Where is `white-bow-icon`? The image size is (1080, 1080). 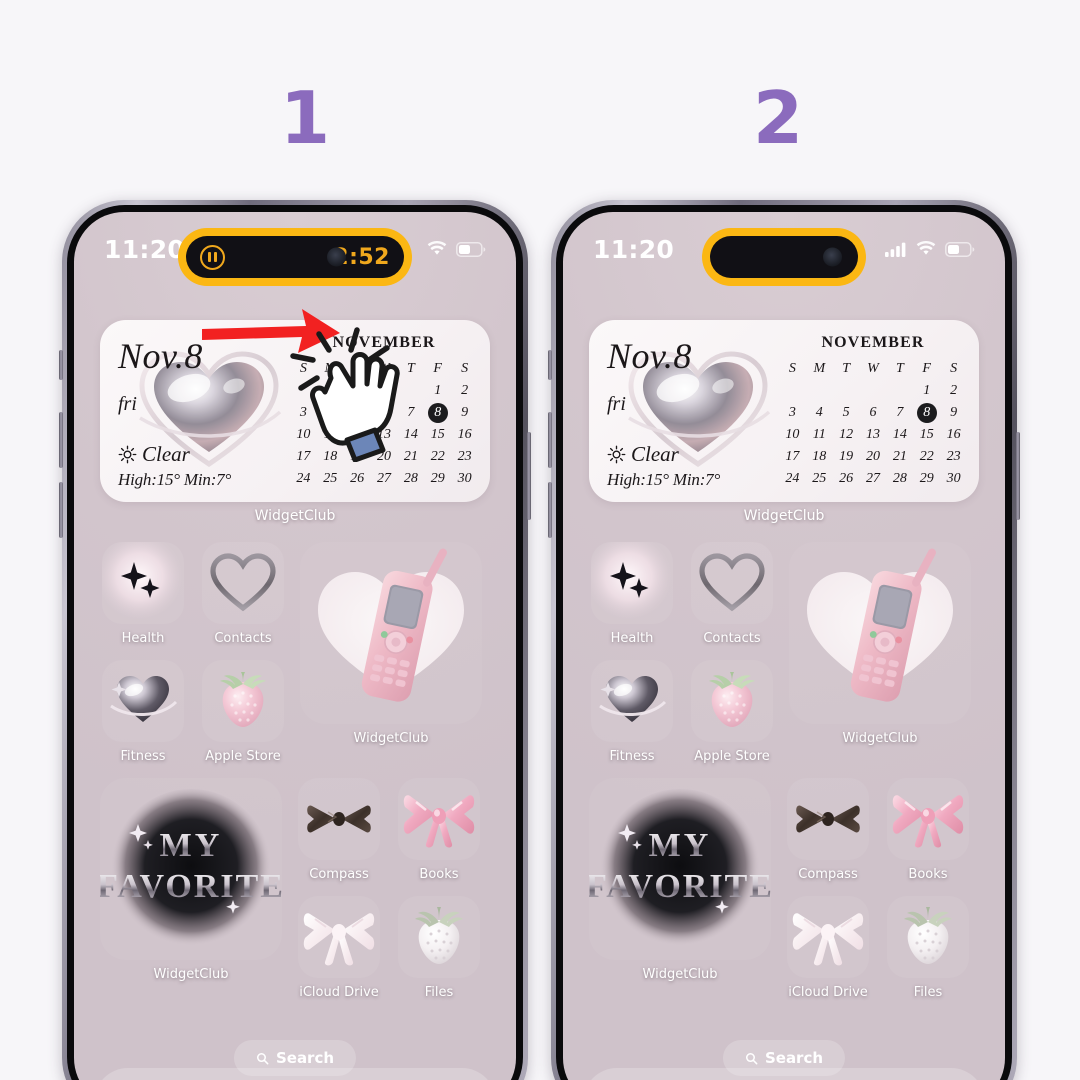
white-bow-icon is located at coordinates (828, 939).